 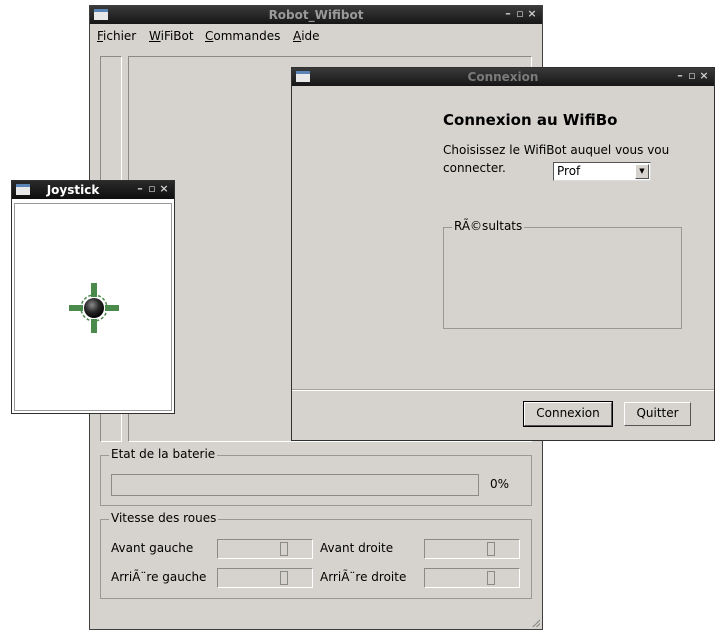 I want to click on battery-groupbox: Etat de la baterie 0%, so click(x=316, y=476).